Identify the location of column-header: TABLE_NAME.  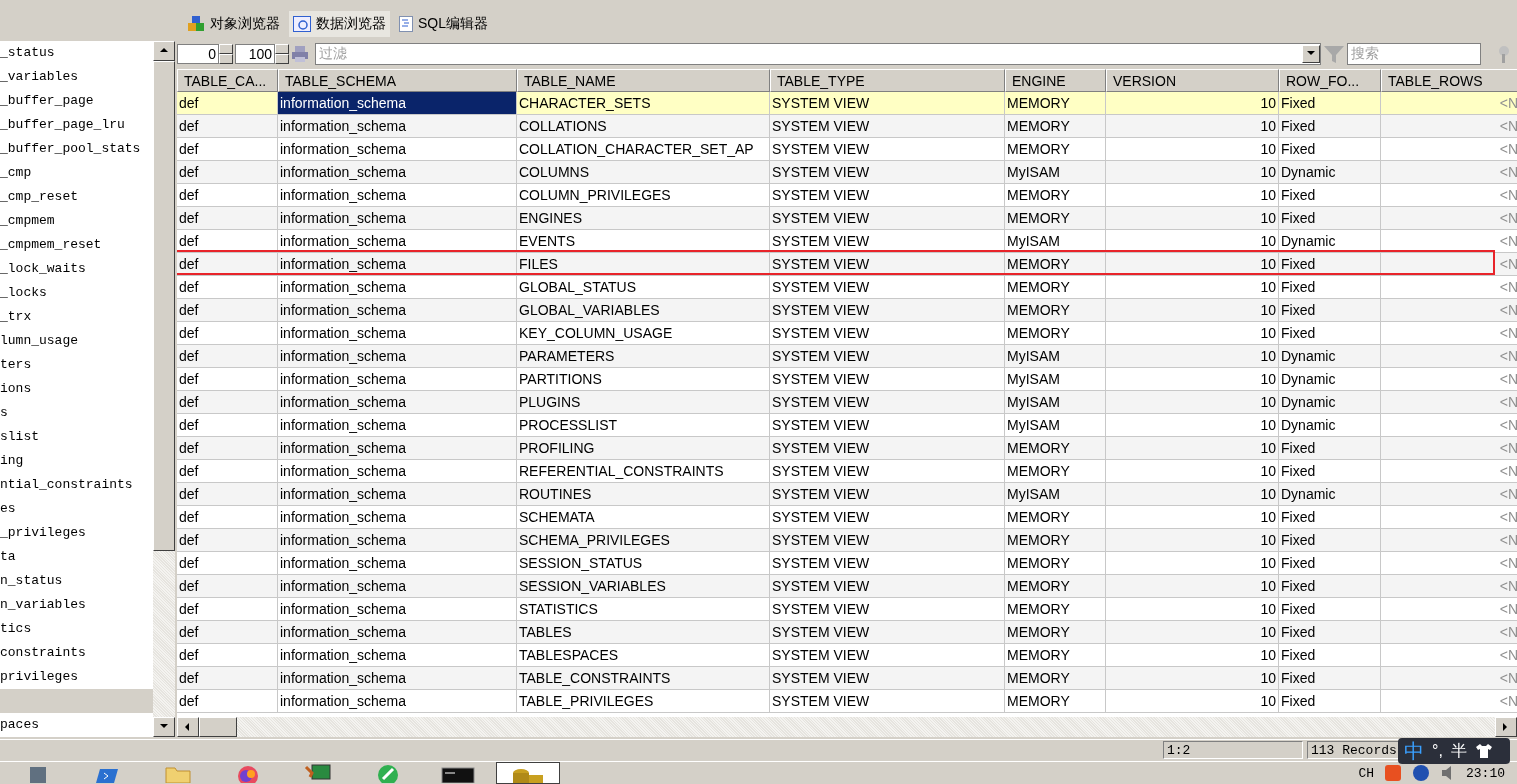
(643, 80).